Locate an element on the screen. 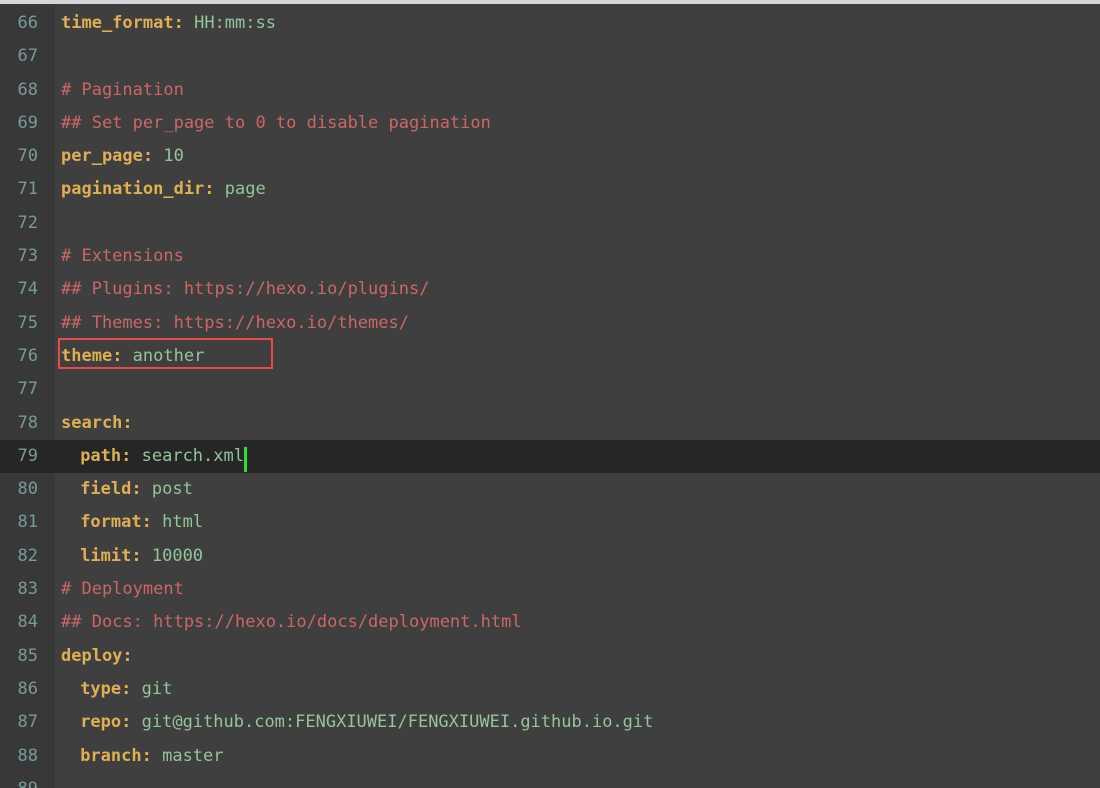  code-line: 85 deploy: is located at coordinates (550, 656).